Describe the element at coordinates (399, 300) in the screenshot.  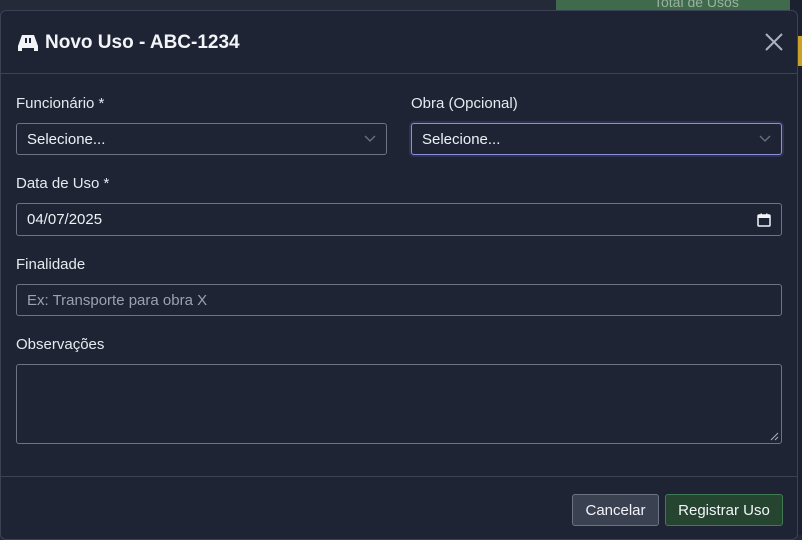
I see `finalidade-input: Ex: Transporte para obra X` at that location.